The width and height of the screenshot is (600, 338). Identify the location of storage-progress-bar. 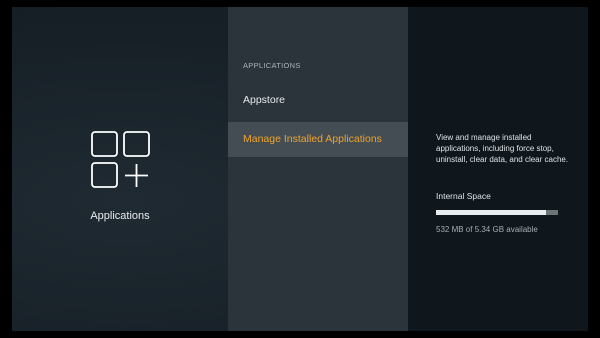
(497, 212).